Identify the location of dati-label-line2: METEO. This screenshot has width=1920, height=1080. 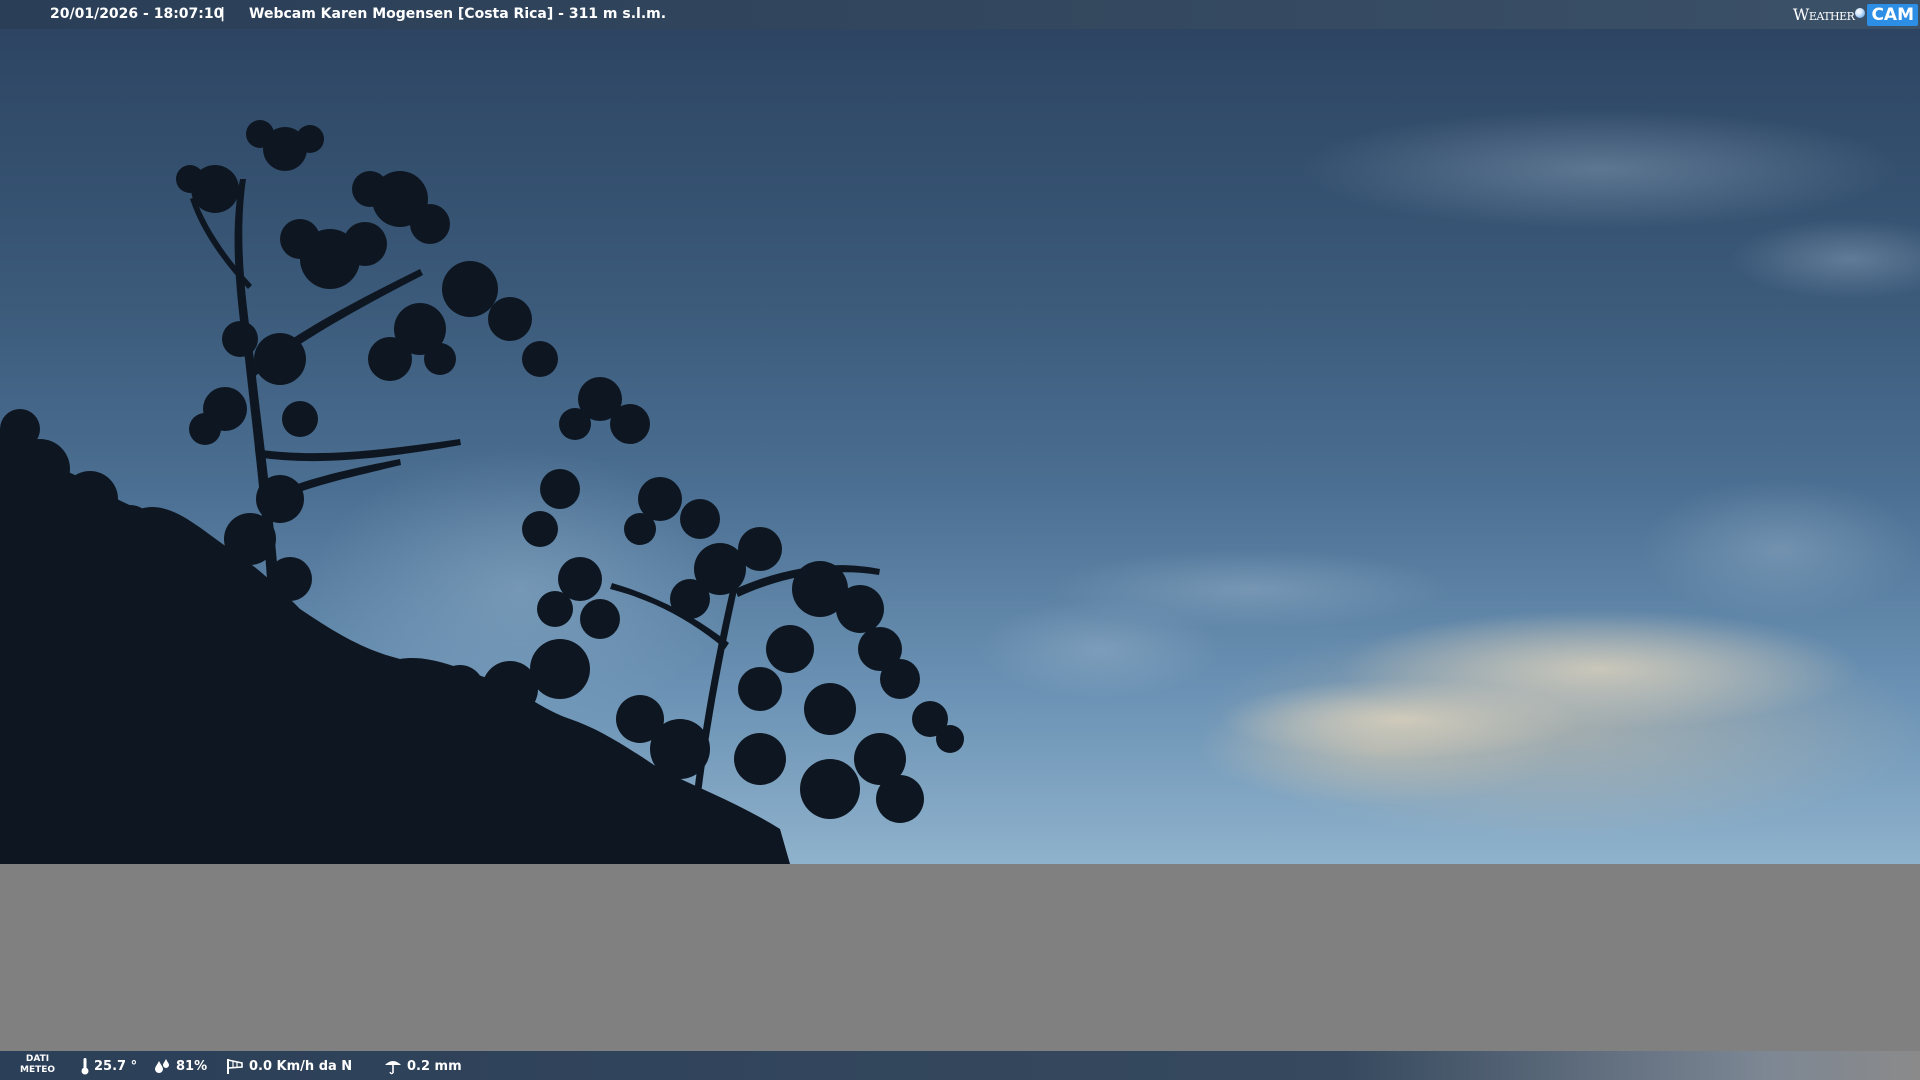
(38, 1070).